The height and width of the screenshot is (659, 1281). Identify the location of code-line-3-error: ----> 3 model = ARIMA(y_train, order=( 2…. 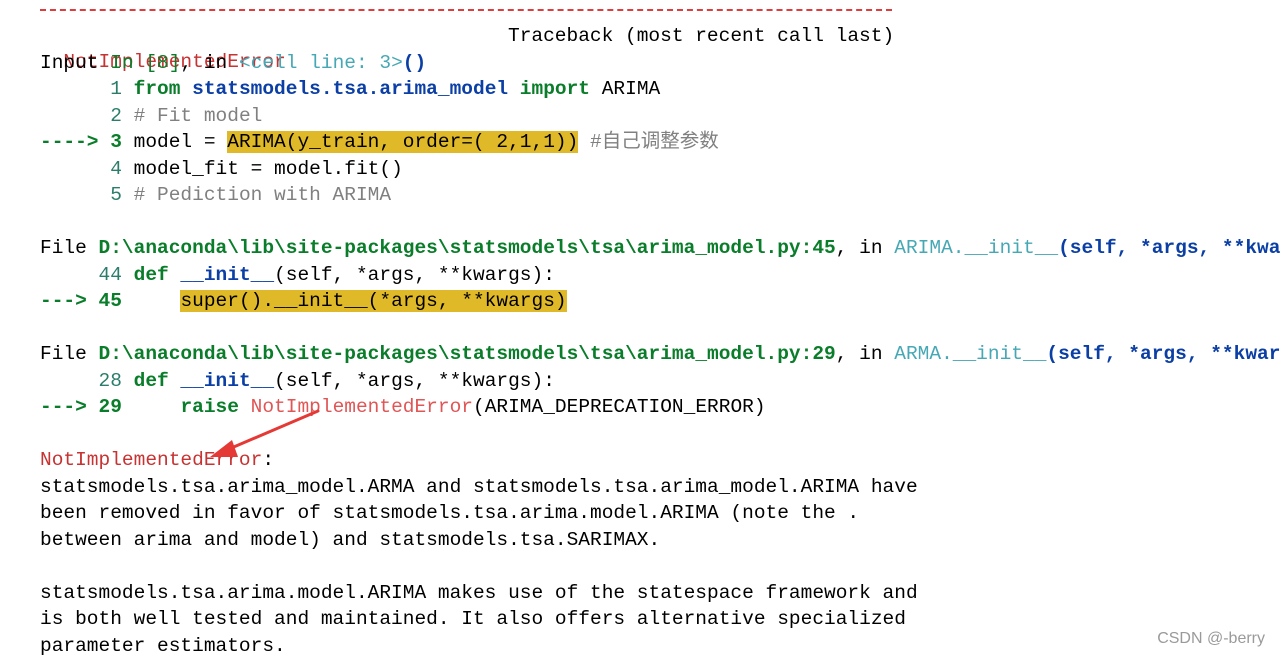
(379, 142).